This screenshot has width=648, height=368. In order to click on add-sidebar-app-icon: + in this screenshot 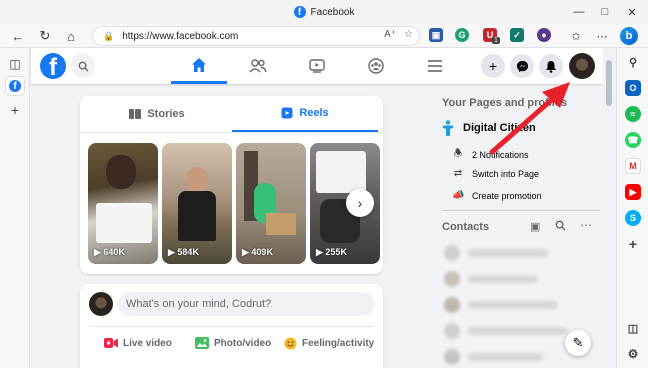, I will do `click(633, 244)`.